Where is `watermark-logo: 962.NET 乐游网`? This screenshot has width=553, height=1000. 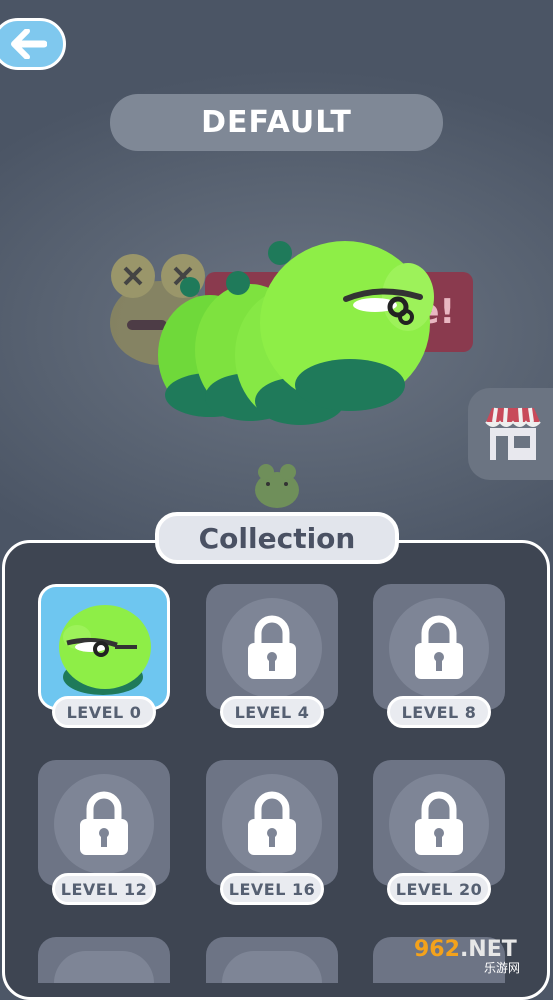
watermark-logo: 962.NET 乐游网 is located at coordinates (481, 957).